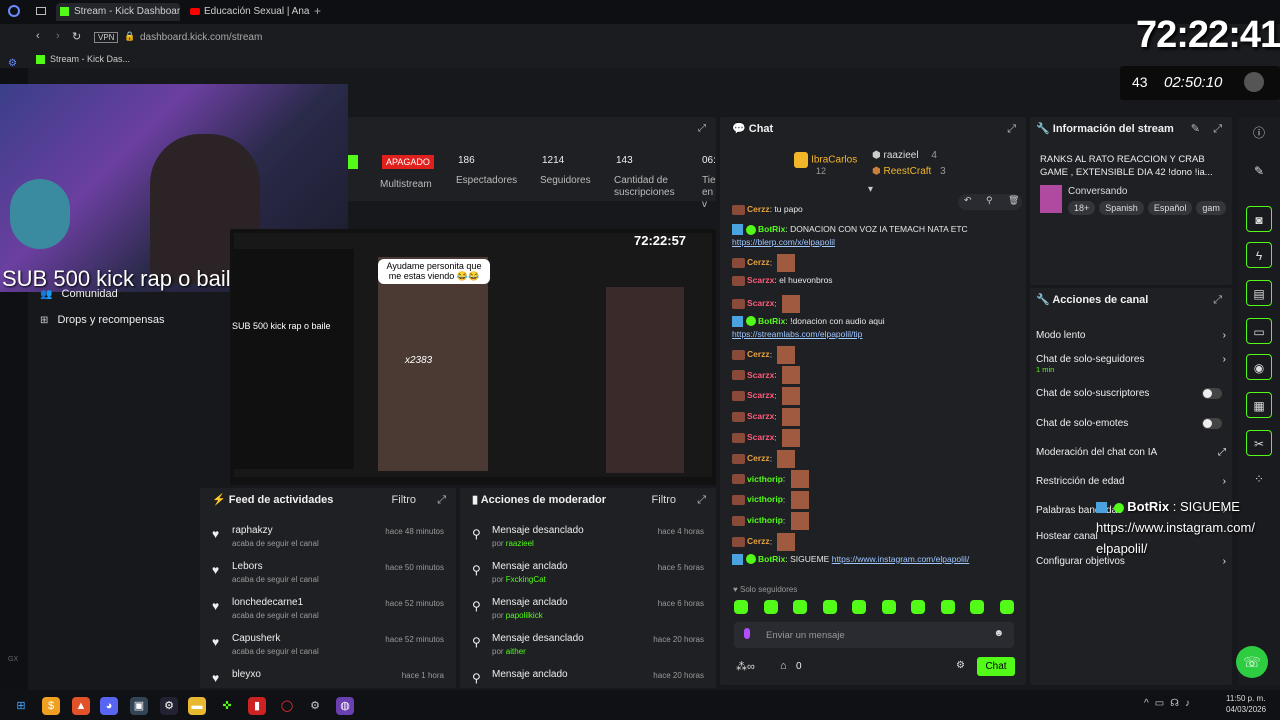 The image size is (1280, 720). Describe the element at coordinates (58, 36) in the screenshot. I see `forward-icon: ›` at that location.